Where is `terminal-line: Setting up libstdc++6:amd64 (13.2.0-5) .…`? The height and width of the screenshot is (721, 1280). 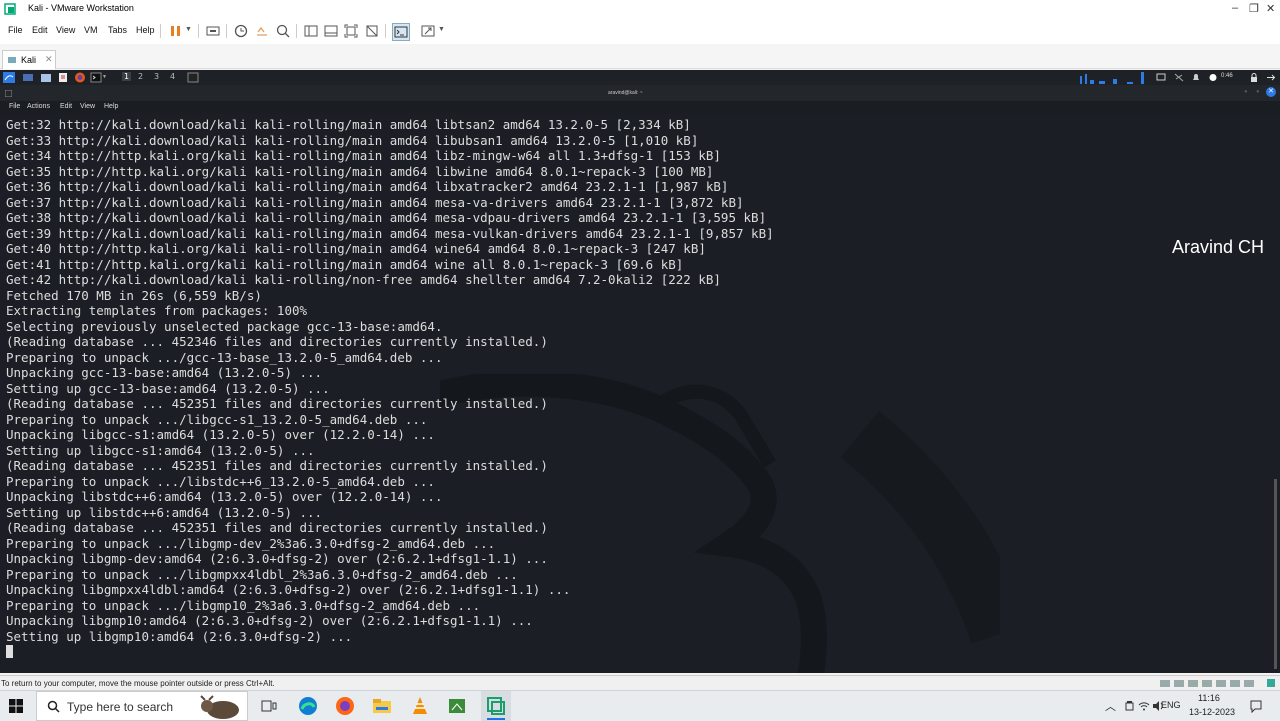 terminal-line: Setting up libstdc++6:amd64 (13.2.0-5) .… is located at coordinates (164, 512).